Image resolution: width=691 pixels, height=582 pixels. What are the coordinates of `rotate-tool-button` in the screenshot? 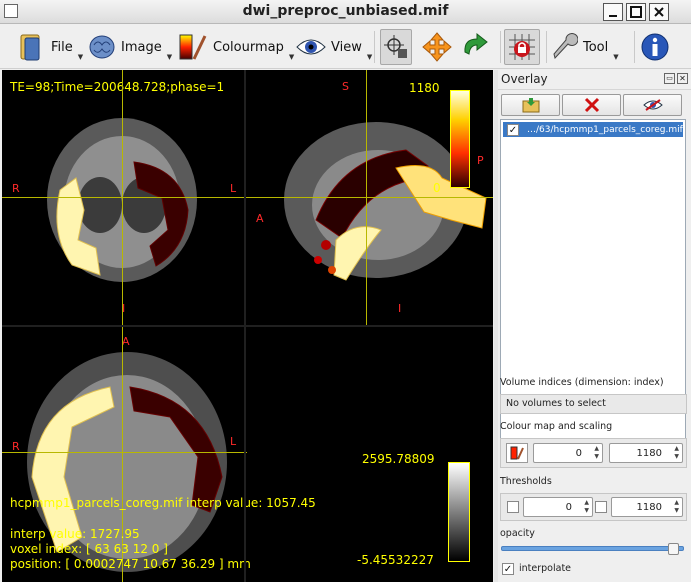 It's located at (475, 47).